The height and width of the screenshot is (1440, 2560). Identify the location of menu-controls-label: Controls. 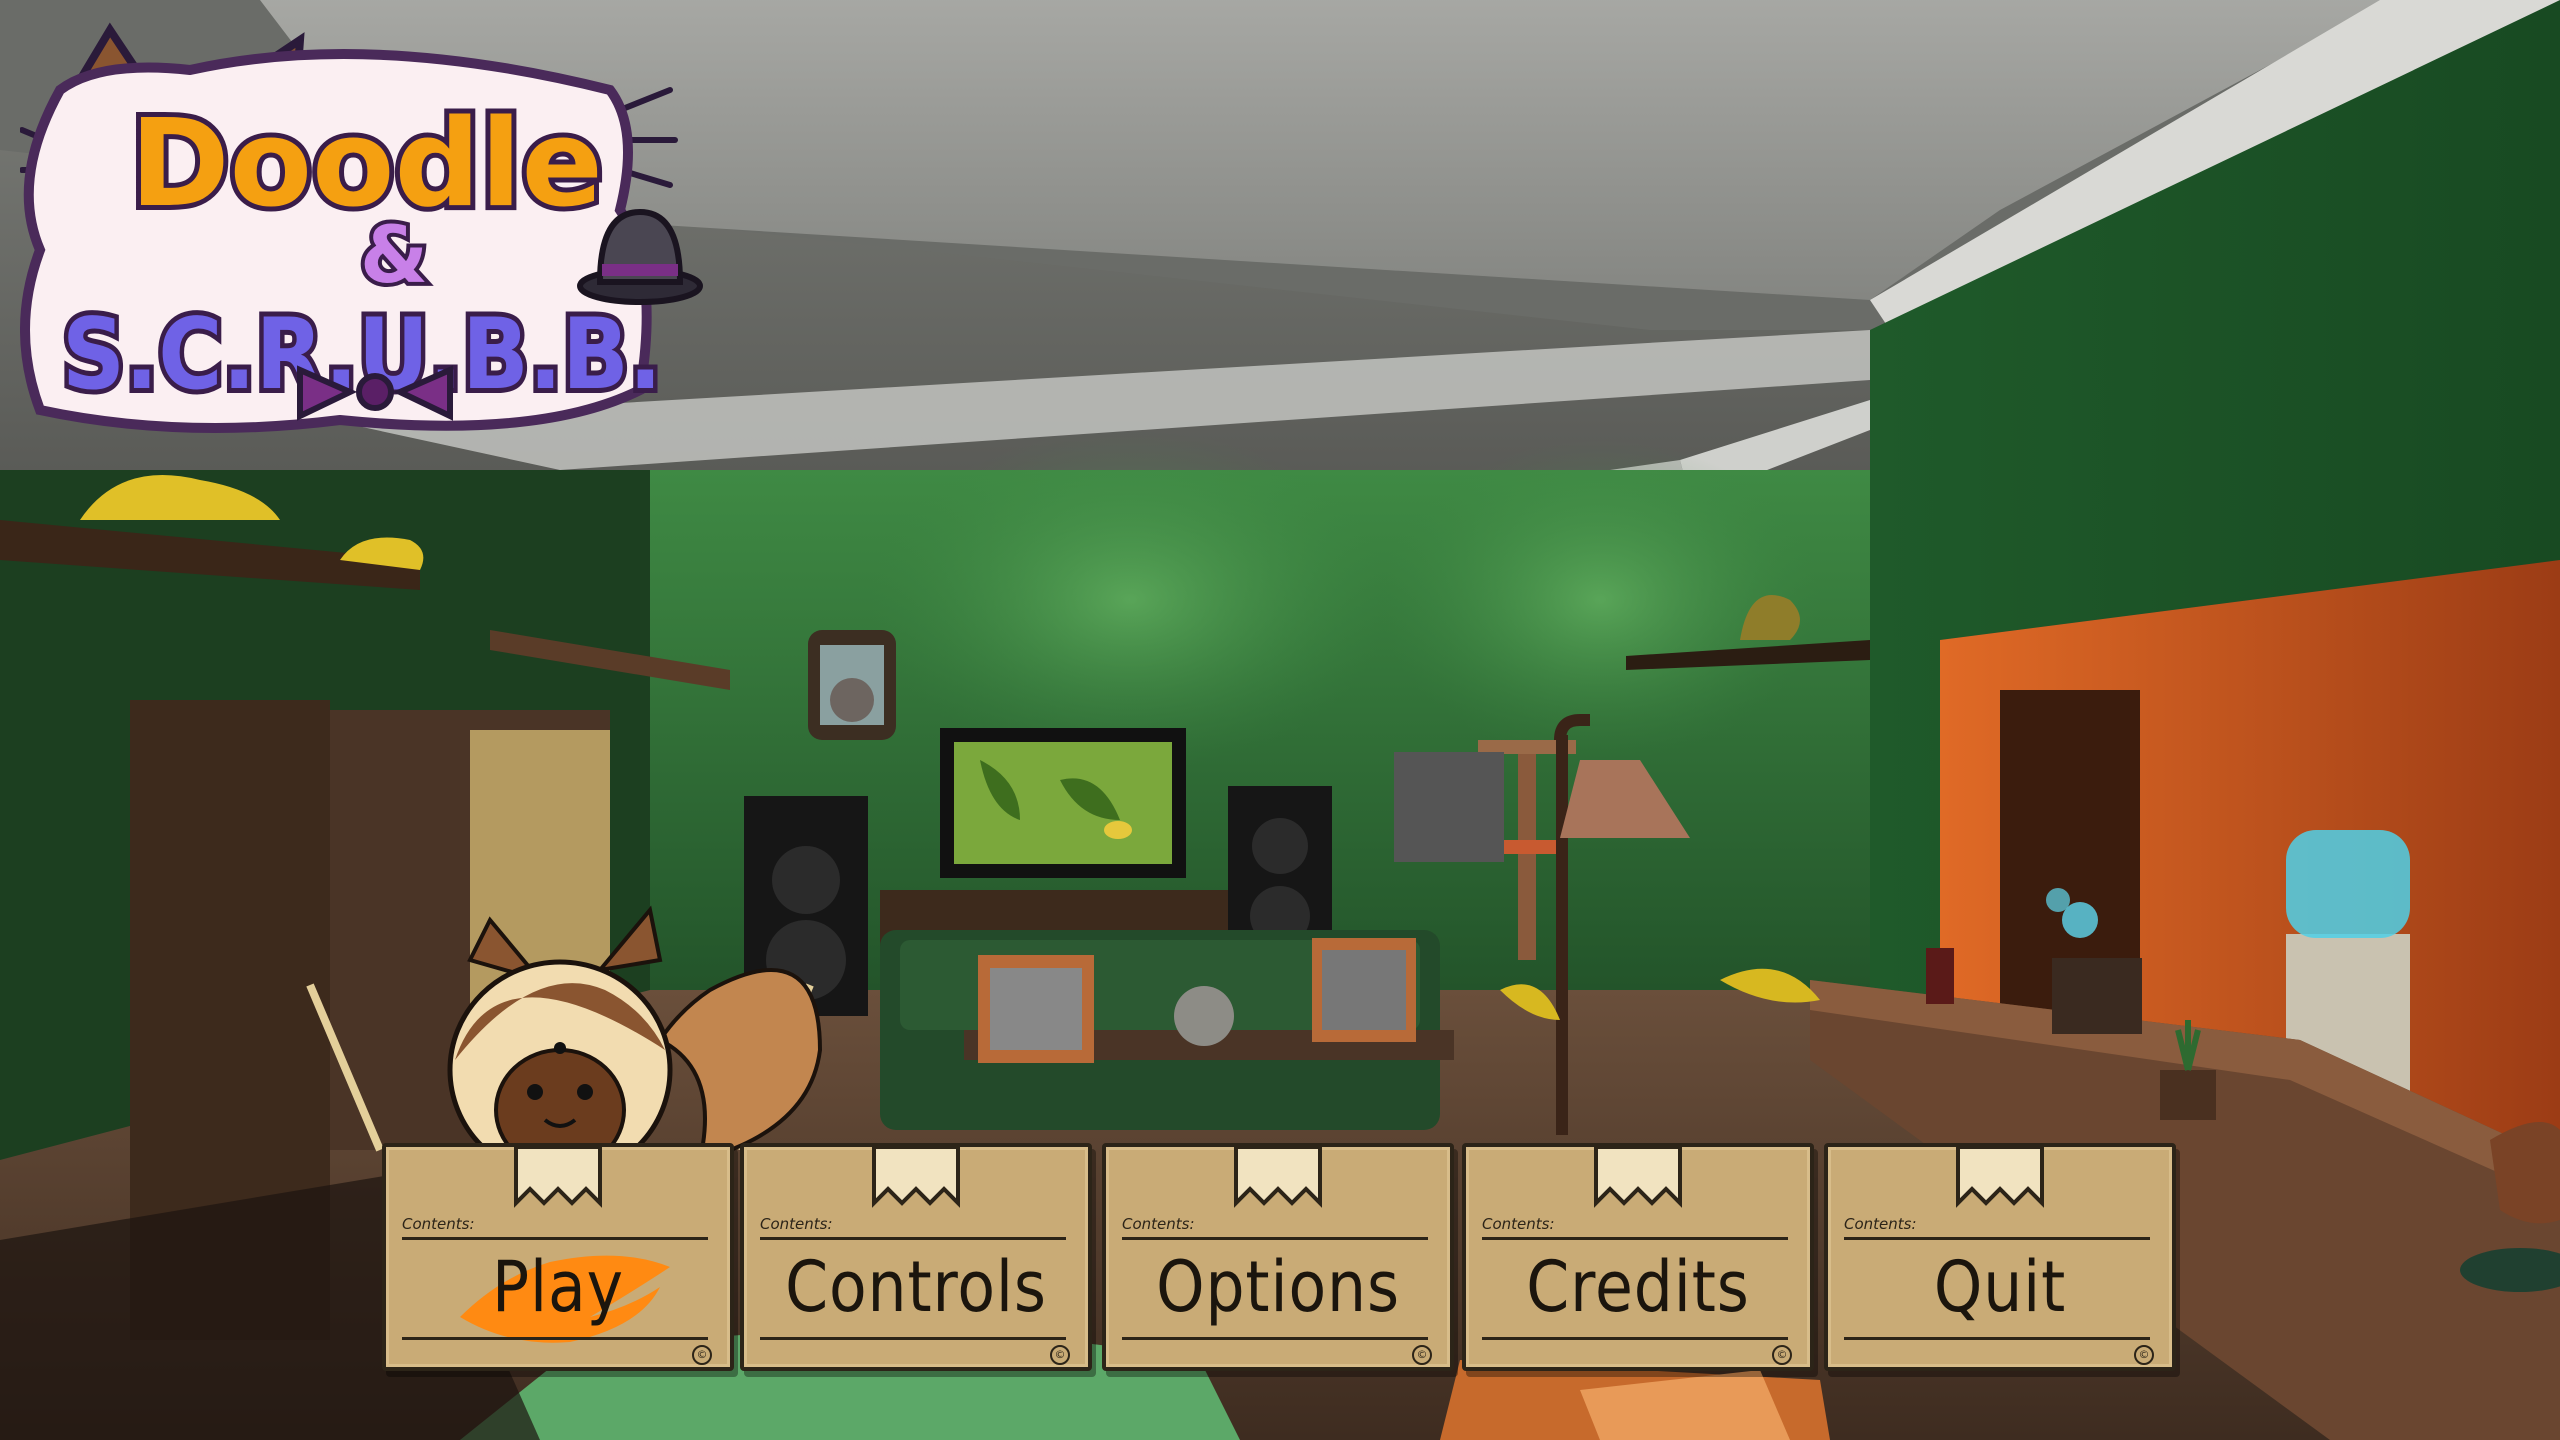
(916, 1287).